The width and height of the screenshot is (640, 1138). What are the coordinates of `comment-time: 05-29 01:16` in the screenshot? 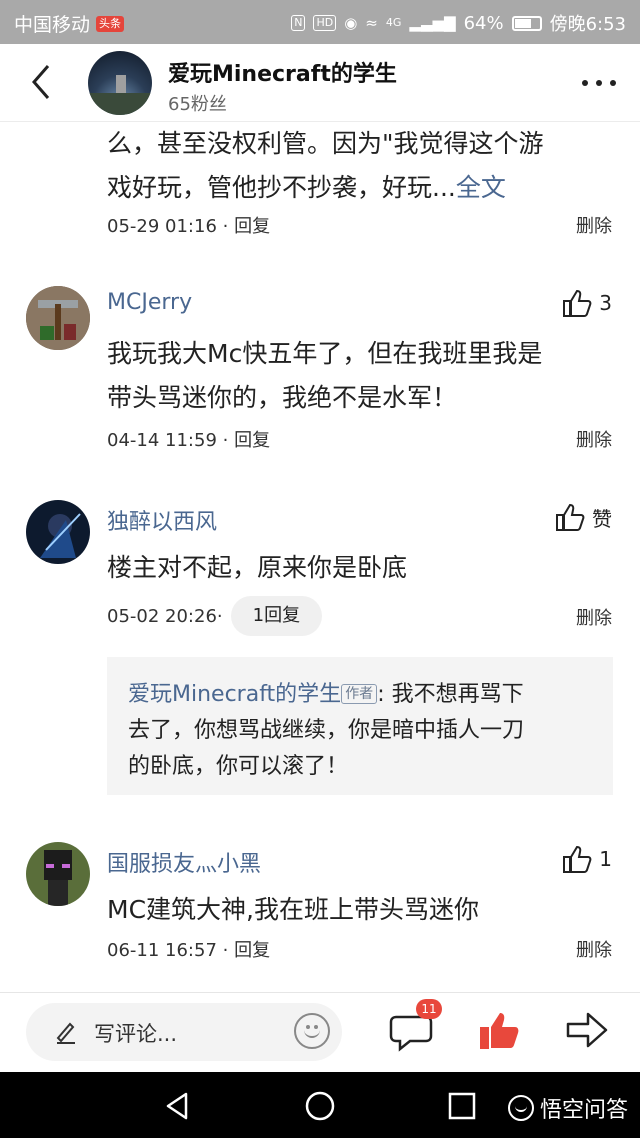 It's located at (162, 226).